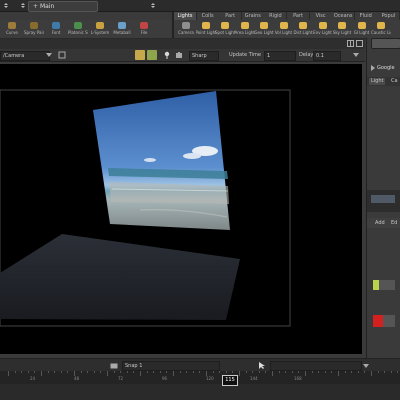 The height and width of the screenshot is (400, 400). What do you see at coordinates (141, 366) in the screenshot?
I see `snap-value: 1` at bounding box center [141, 366].